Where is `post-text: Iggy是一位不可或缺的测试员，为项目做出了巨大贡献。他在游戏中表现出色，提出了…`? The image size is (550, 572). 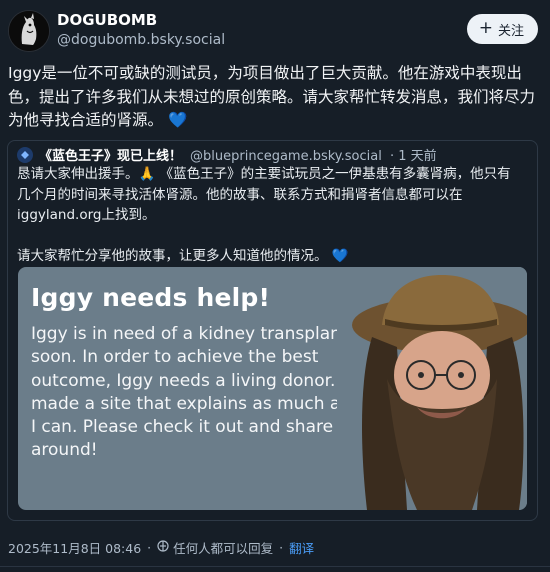
post-text: Iggy是一位不可或缺的测试员，为项目做出了巨大贡献。他在游戏中表现出色，提出了… is located at coordinates (272, 97).